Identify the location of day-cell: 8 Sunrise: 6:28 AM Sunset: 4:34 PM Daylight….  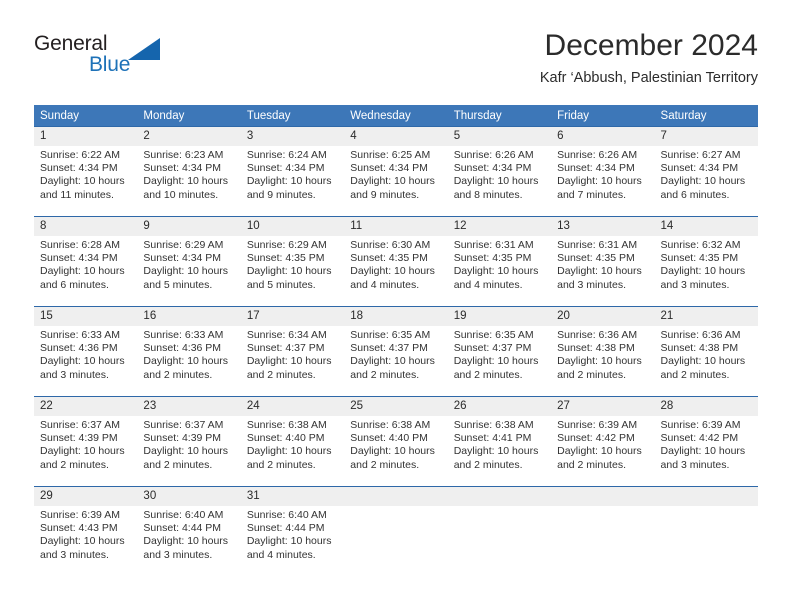
(86, 255).